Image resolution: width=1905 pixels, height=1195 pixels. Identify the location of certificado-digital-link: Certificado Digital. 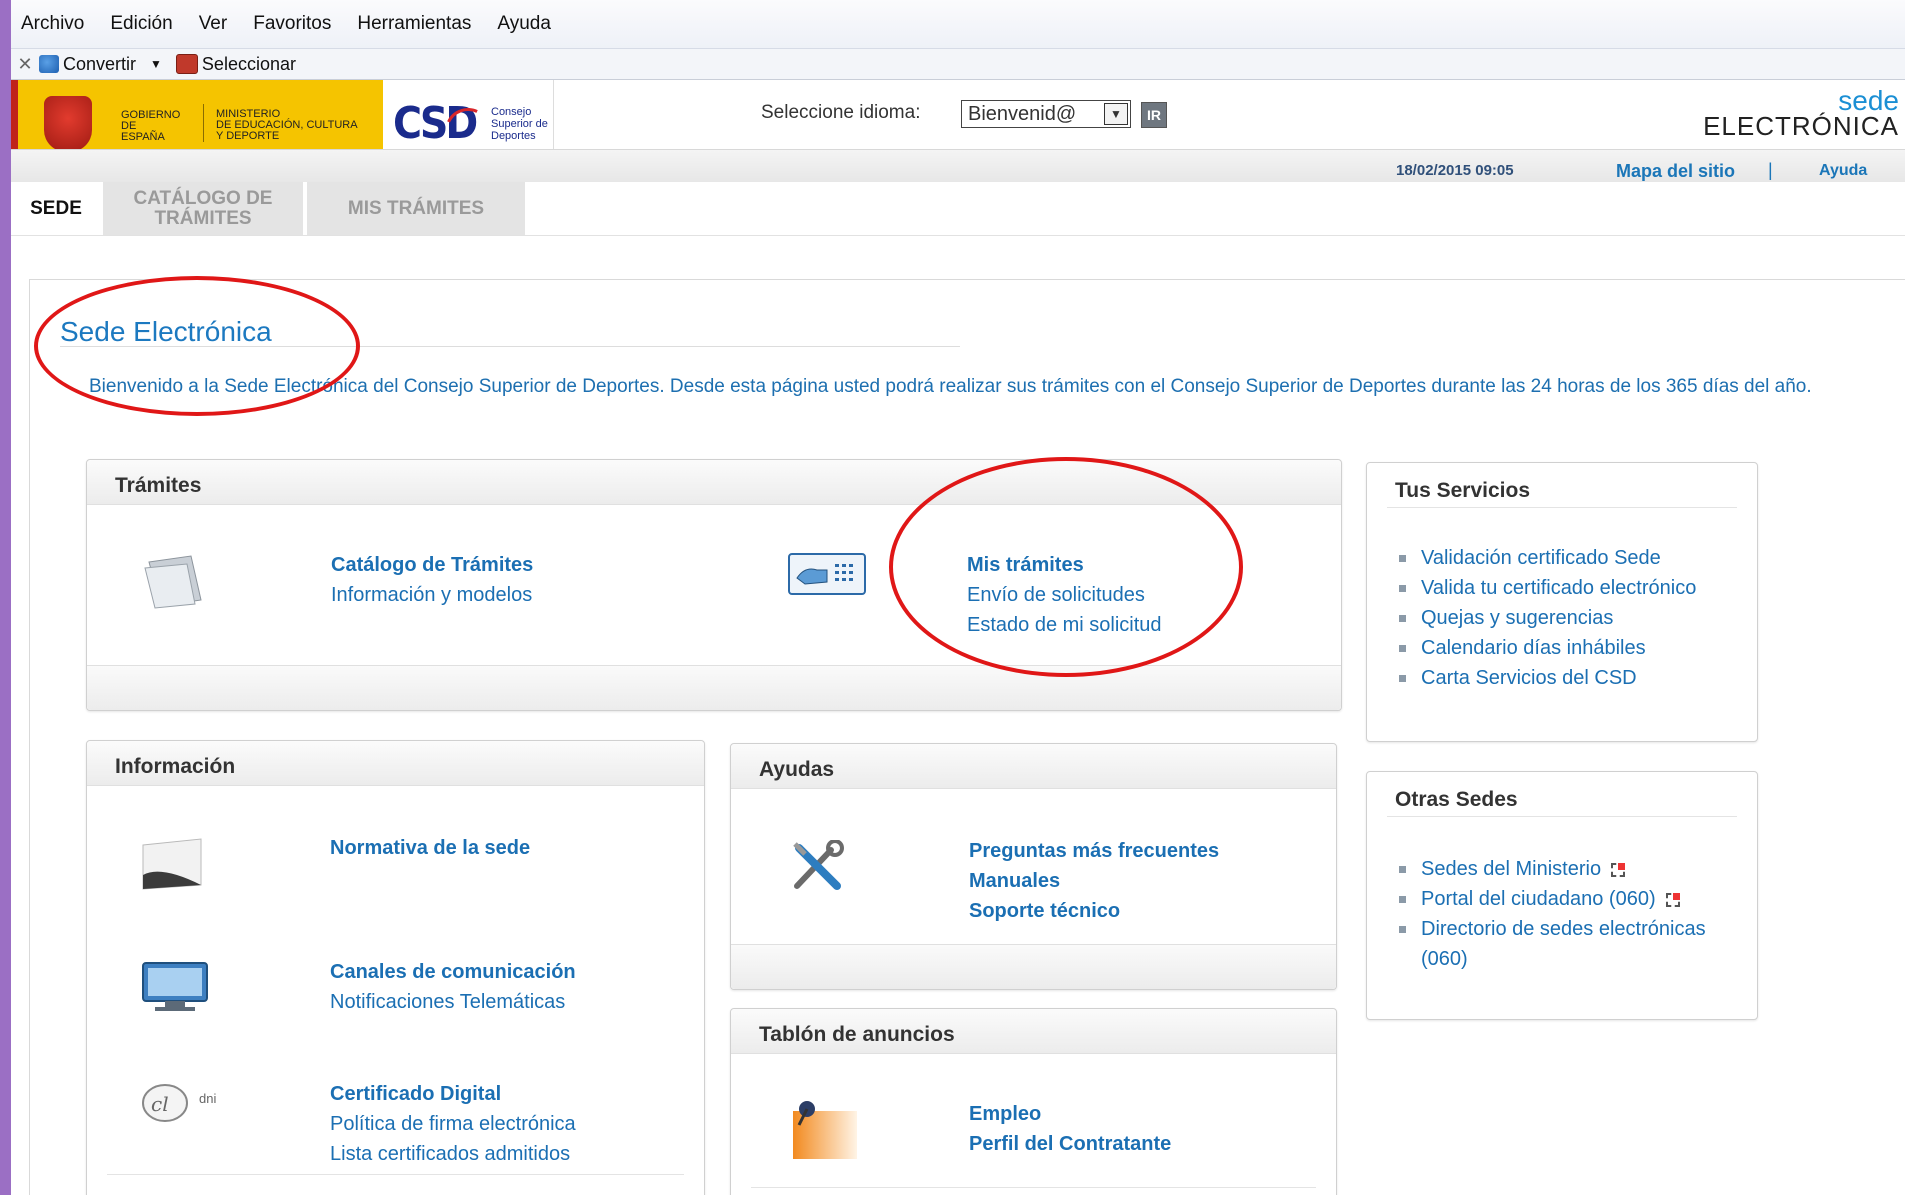
(453, 1094).